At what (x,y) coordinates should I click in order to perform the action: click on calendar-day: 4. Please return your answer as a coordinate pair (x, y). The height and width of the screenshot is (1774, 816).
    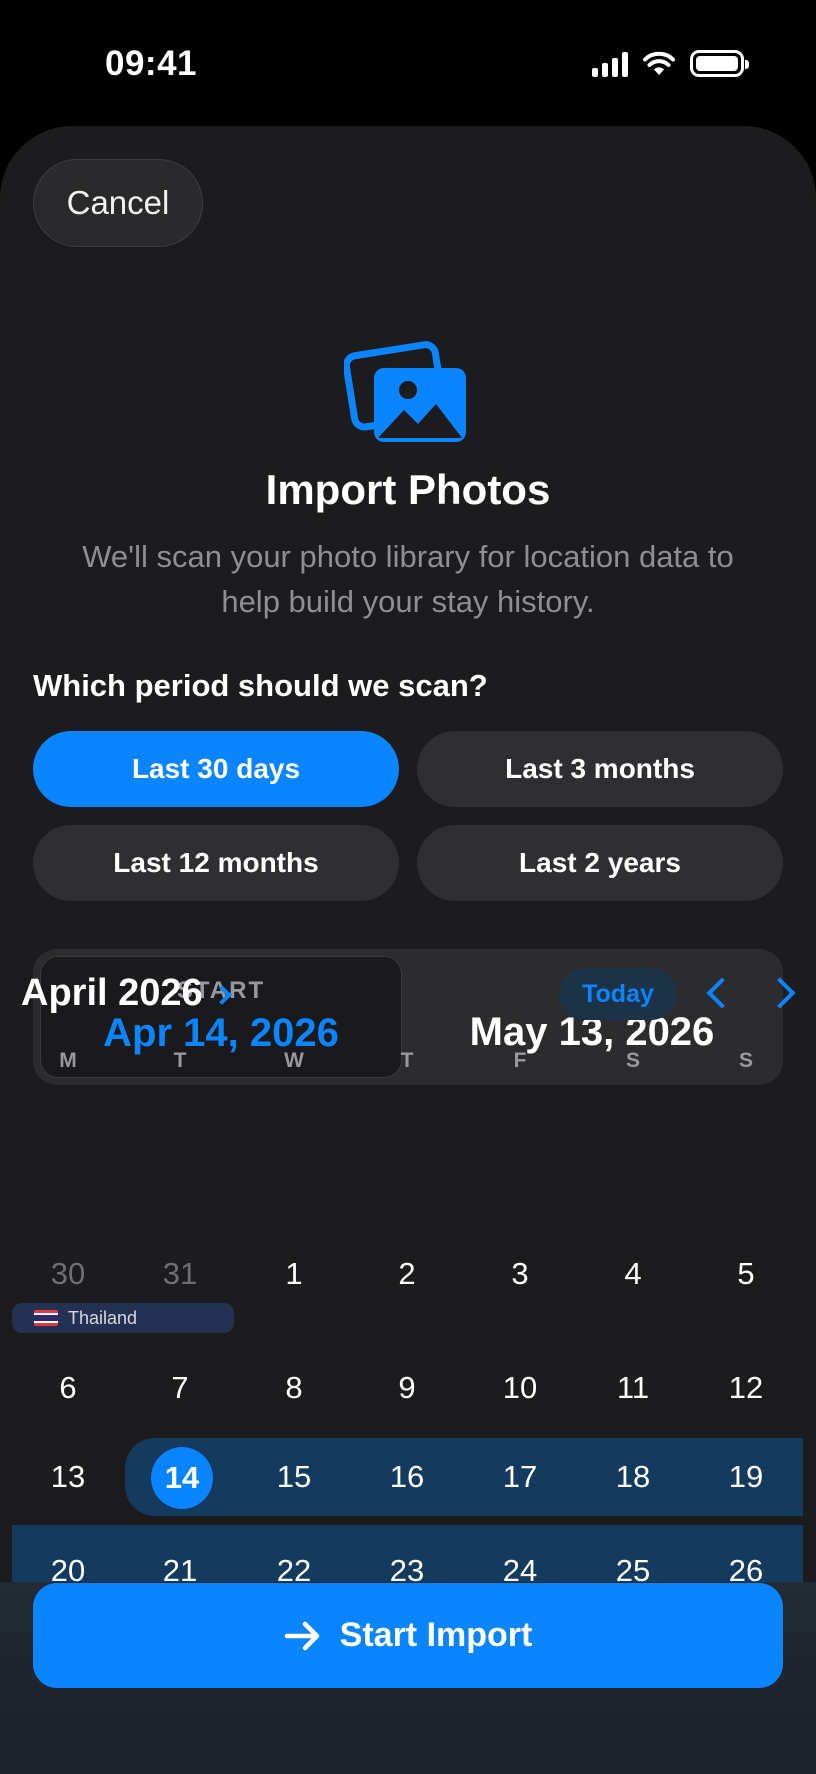
    Looking at the image, I should click on (633, 1274).